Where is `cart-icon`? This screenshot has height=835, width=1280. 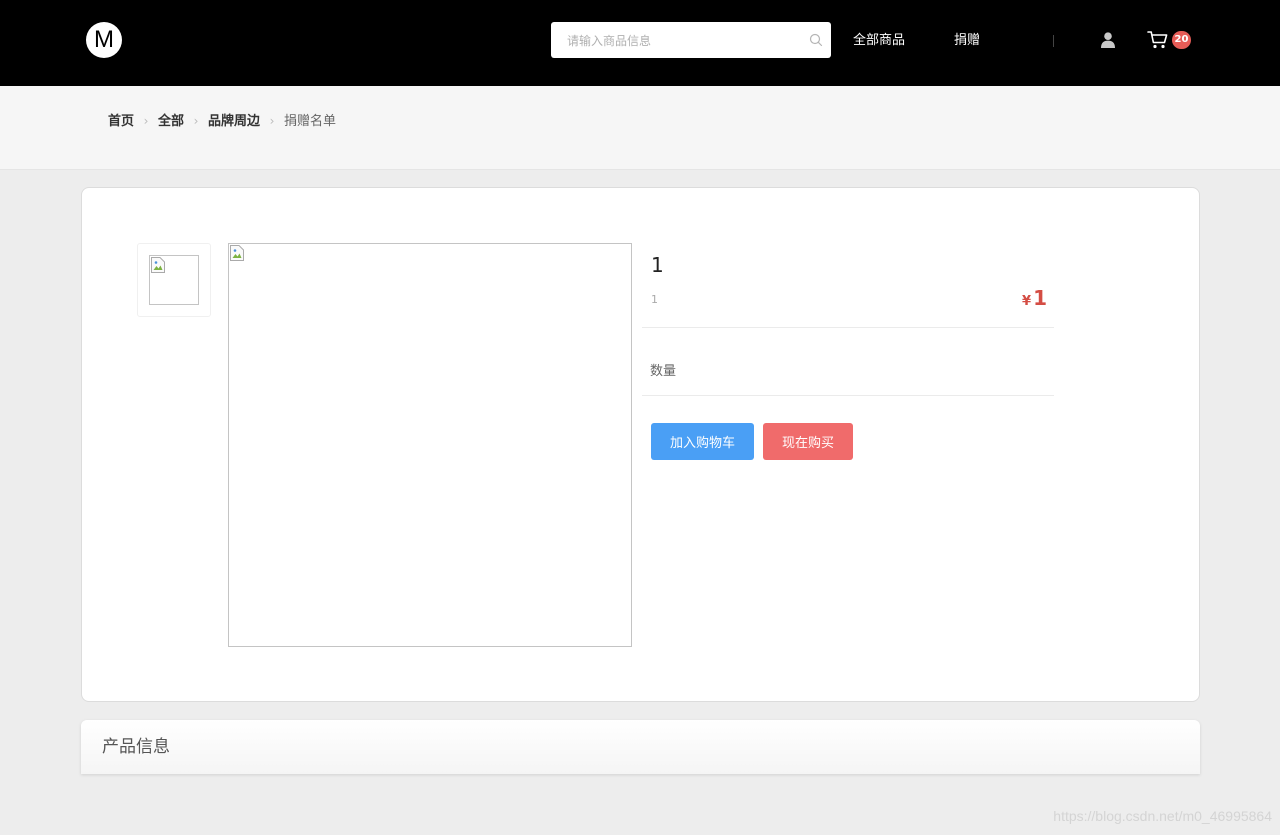
cart-icon is located at coordinates (1158, 40).